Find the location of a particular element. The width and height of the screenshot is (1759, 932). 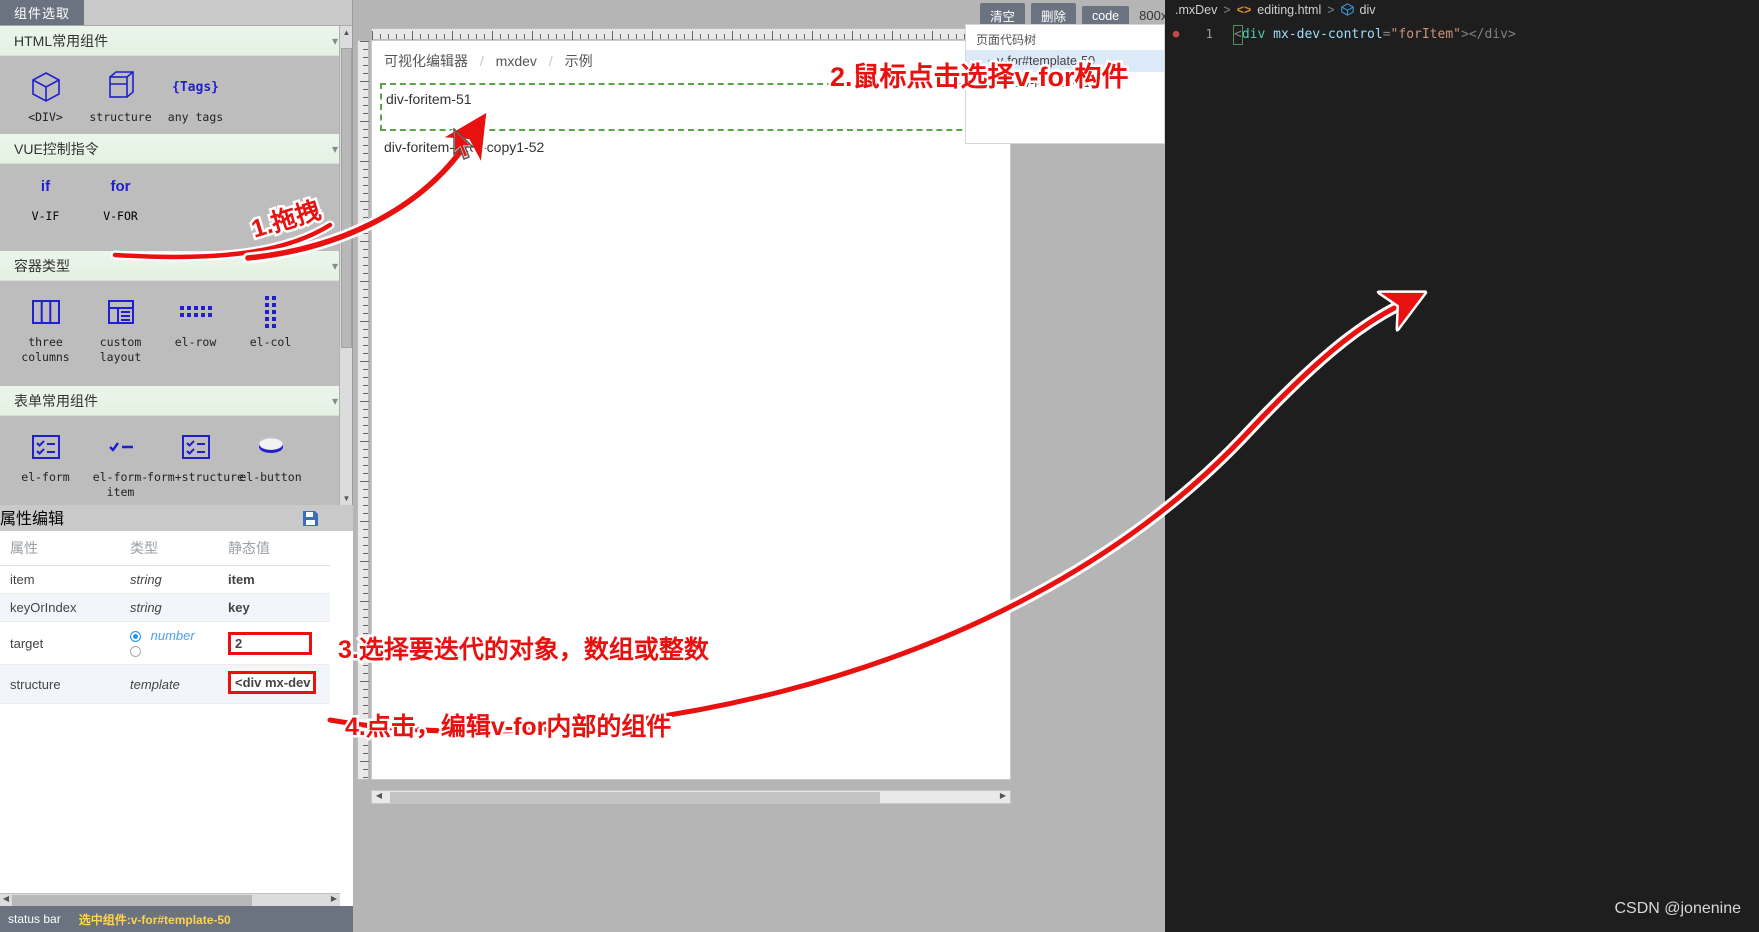

breadcrumb-item-example: 示例 is located at coordinates (579, 61).